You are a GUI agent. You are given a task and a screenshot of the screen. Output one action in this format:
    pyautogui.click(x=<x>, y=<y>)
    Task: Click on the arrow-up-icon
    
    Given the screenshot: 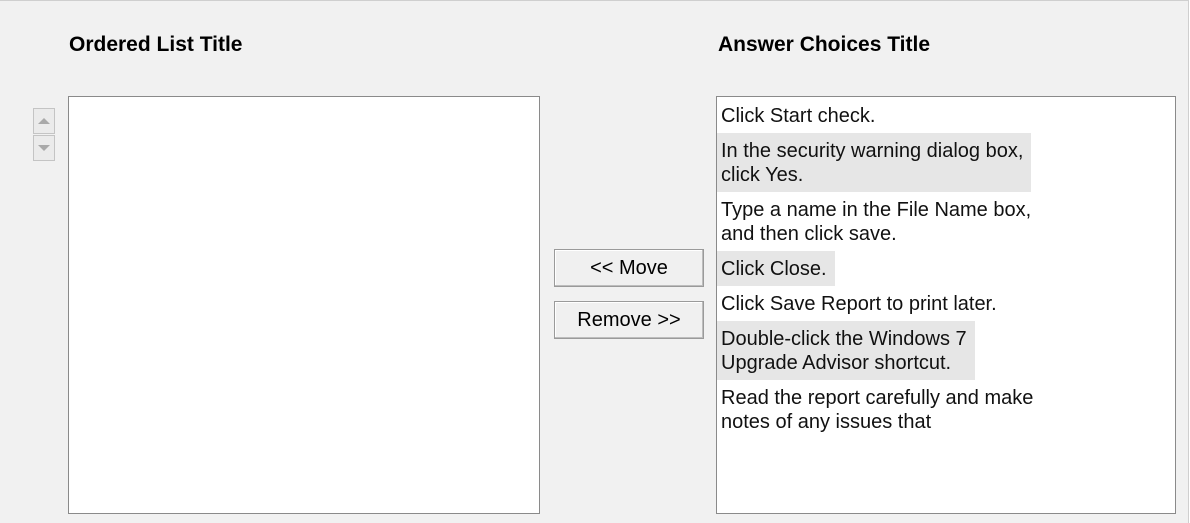 What is the action you would take?
    pyautogui.click(x=44, y=121)
    